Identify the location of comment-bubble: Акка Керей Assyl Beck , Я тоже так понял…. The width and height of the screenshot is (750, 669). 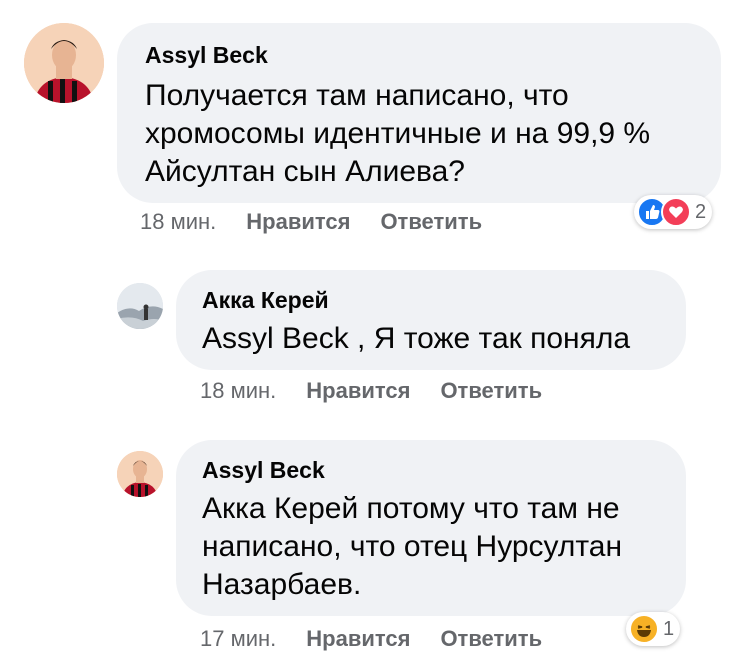
(431, 320).